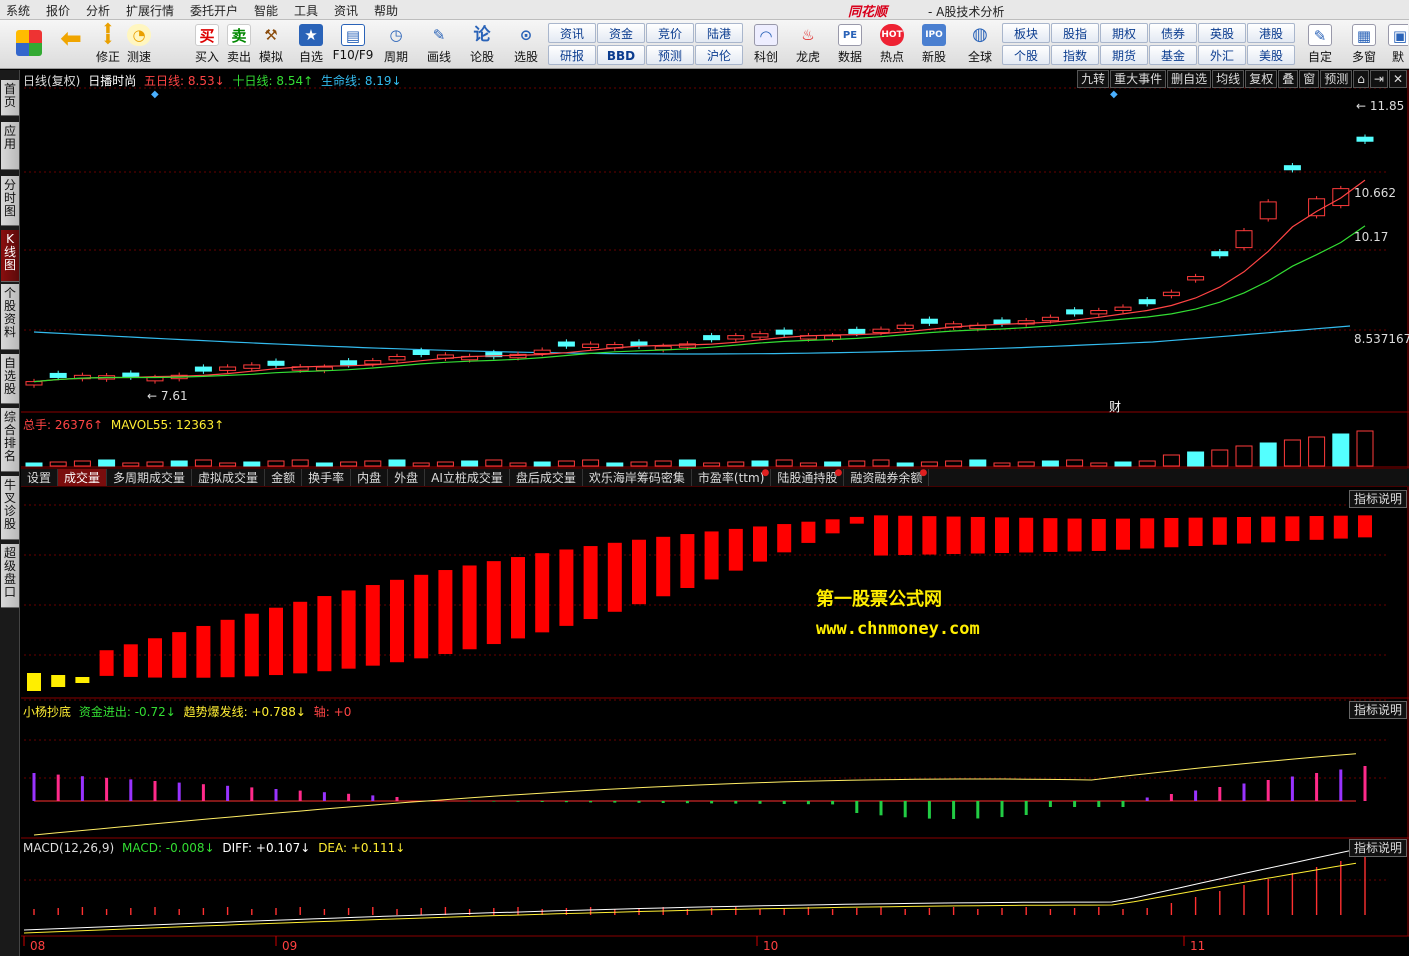 The height and width of the screenshot is (956, 1409). Describe the element at coordinates (887, 477) in the screenshot. I see `tab-margin-balance: 融资融券余额 ●` at that location.